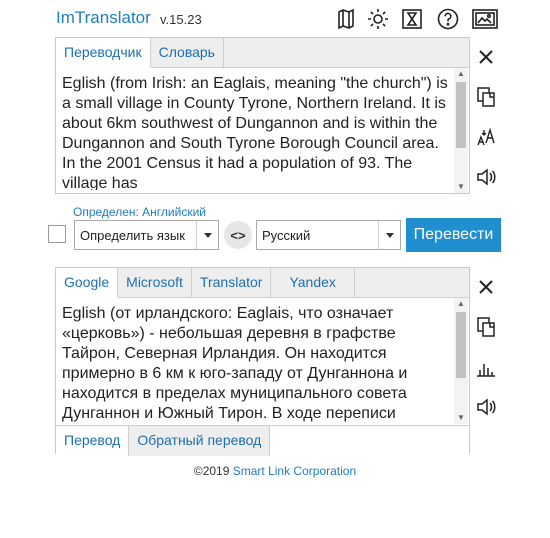 This screenshot has width=550, height=538. Describe the element at coordinates (103, 17) in the screenshot. I see `app-title: ImTranslator` at that location.